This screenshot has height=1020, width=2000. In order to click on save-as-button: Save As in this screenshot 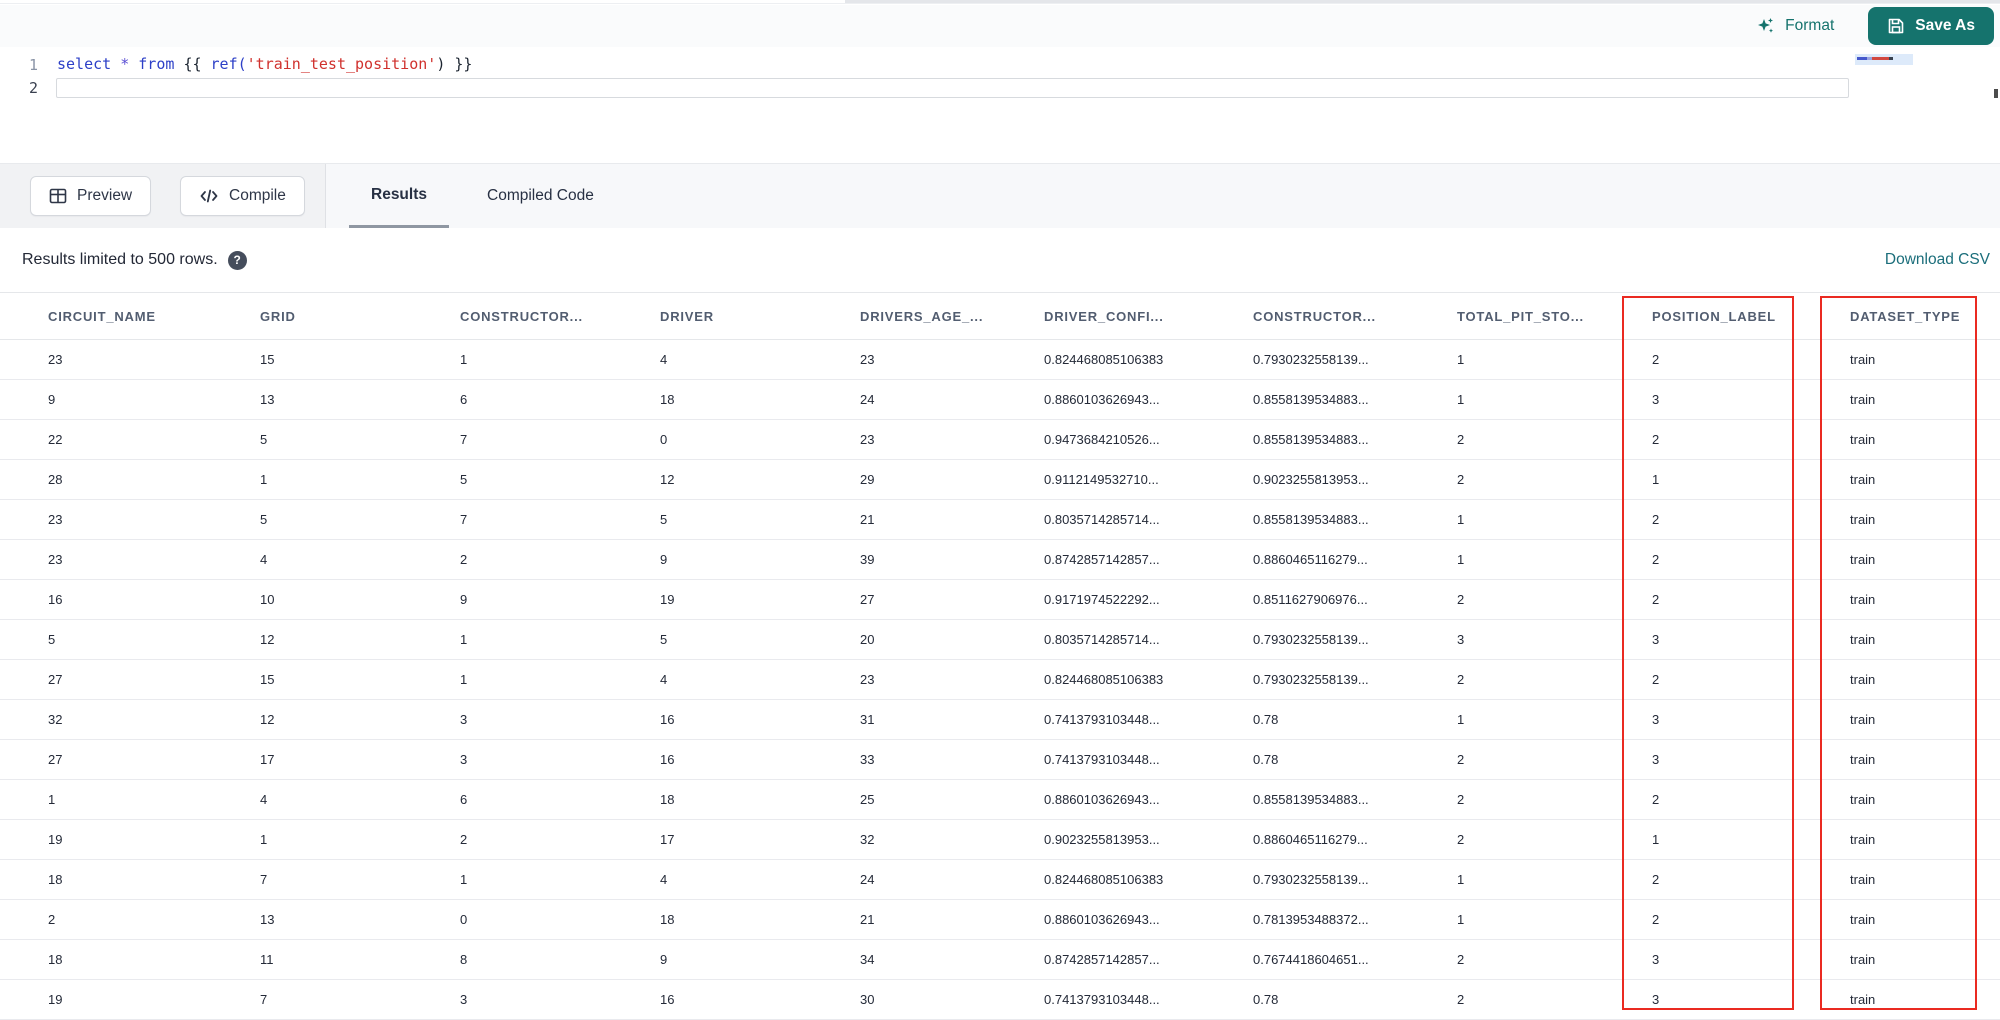, I will do `click(1931, 26)`.